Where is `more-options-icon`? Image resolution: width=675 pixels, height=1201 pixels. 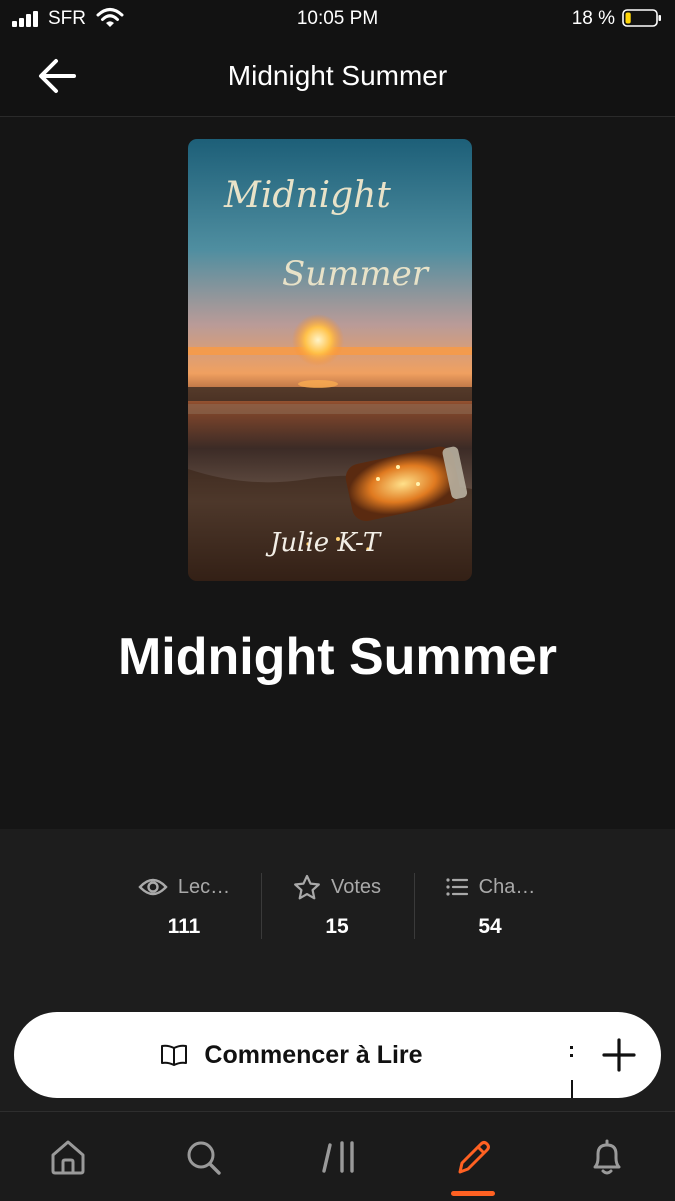 more-options-icon is located at coordinates (571, 1047).